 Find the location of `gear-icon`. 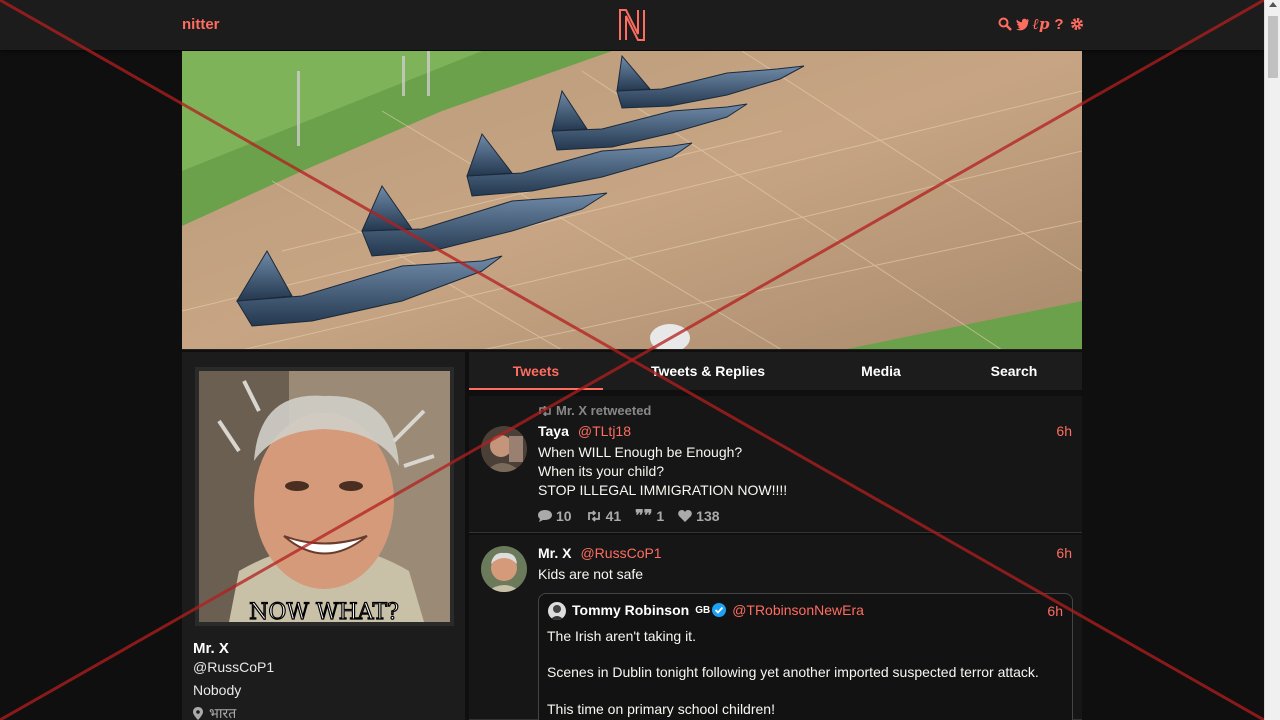

gear-icon is located at coordinates (1077, 24).